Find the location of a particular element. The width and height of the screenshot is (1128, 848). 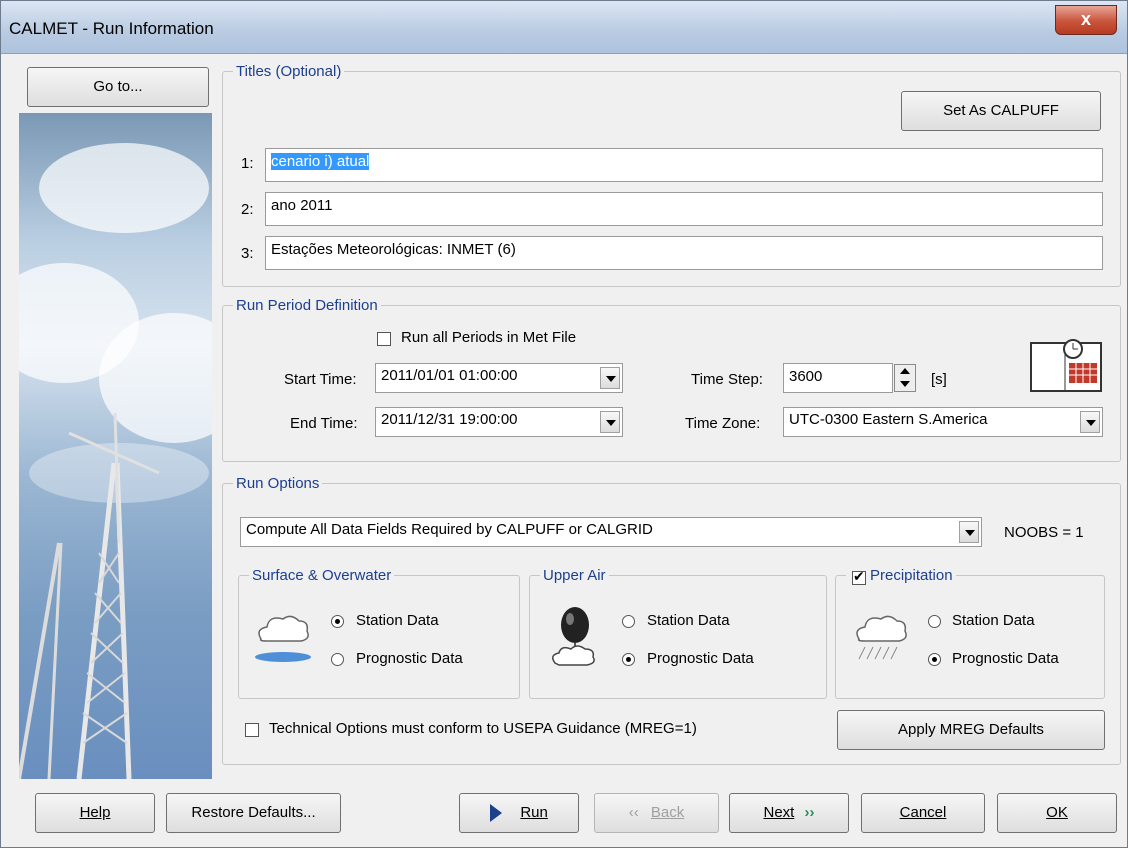

precip-station-label: Station Data is located at coordinates (993, 620).